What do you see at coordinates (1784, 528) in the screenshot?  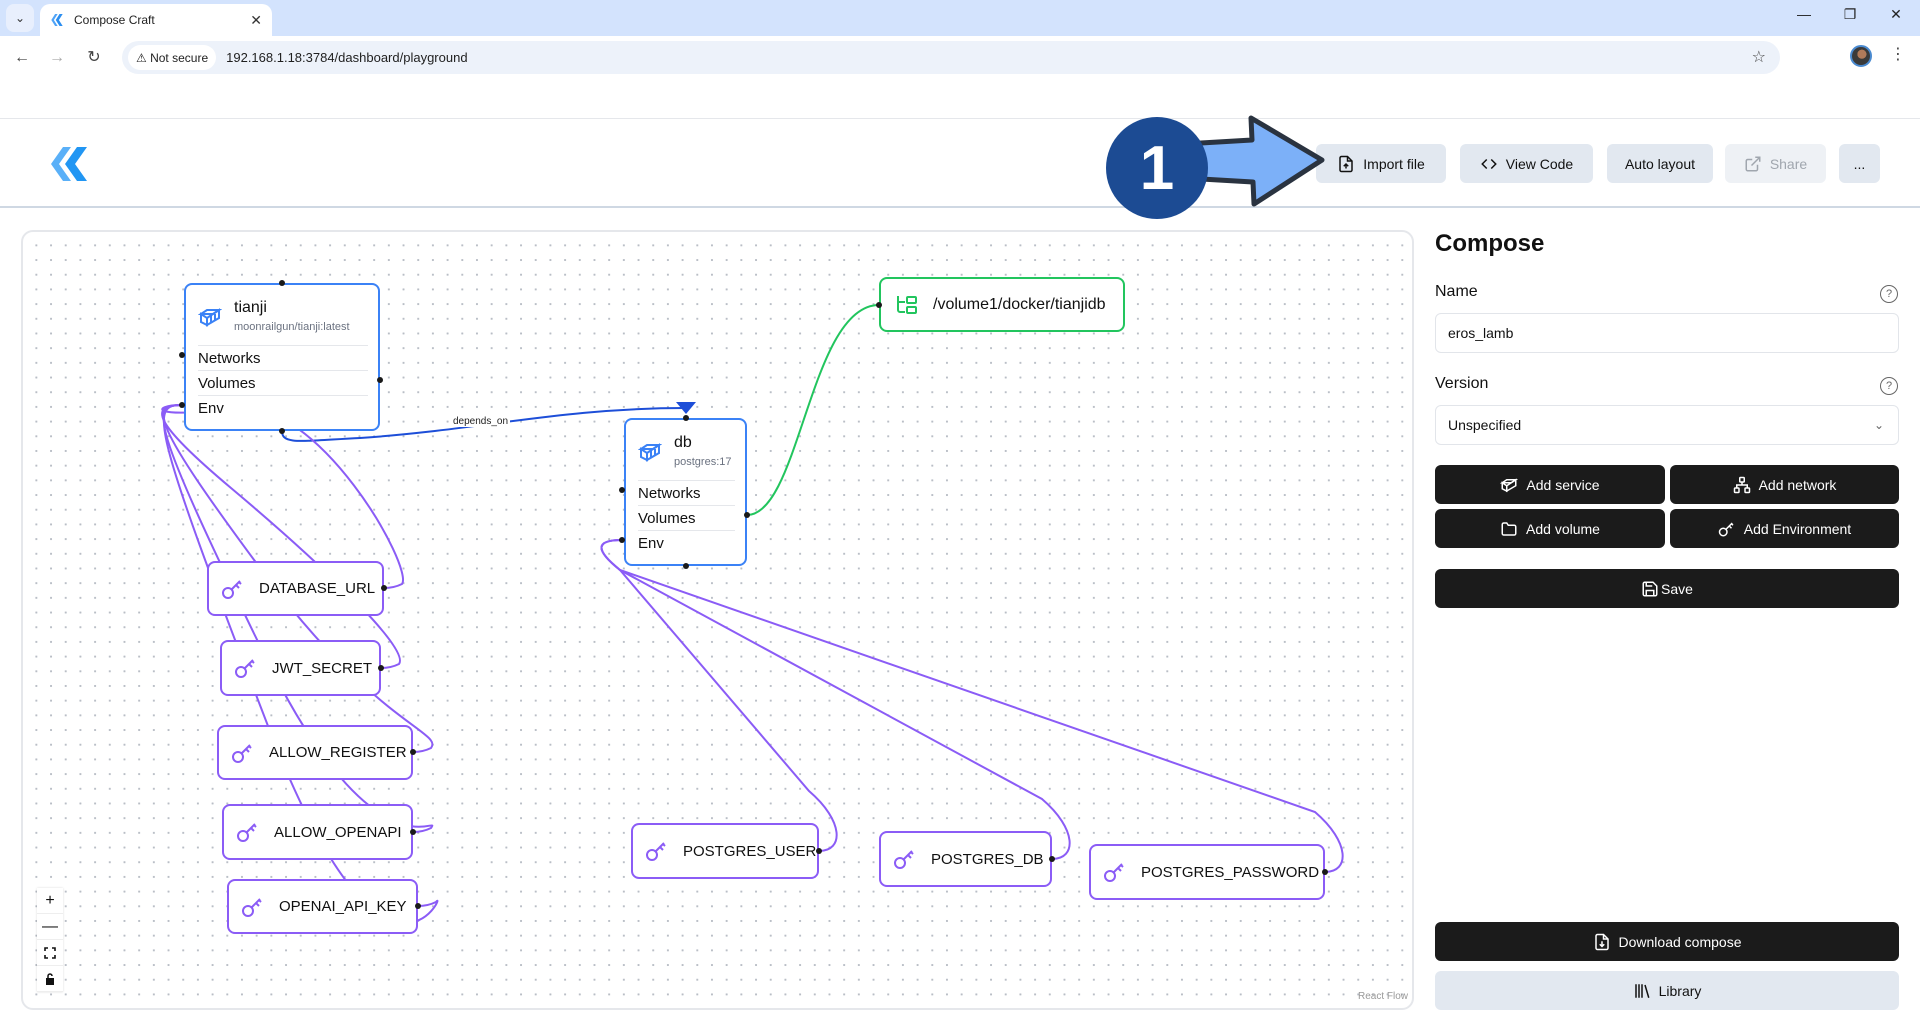 I see `add-environment-button: Add Environment` at bounding box center [1784, 528].